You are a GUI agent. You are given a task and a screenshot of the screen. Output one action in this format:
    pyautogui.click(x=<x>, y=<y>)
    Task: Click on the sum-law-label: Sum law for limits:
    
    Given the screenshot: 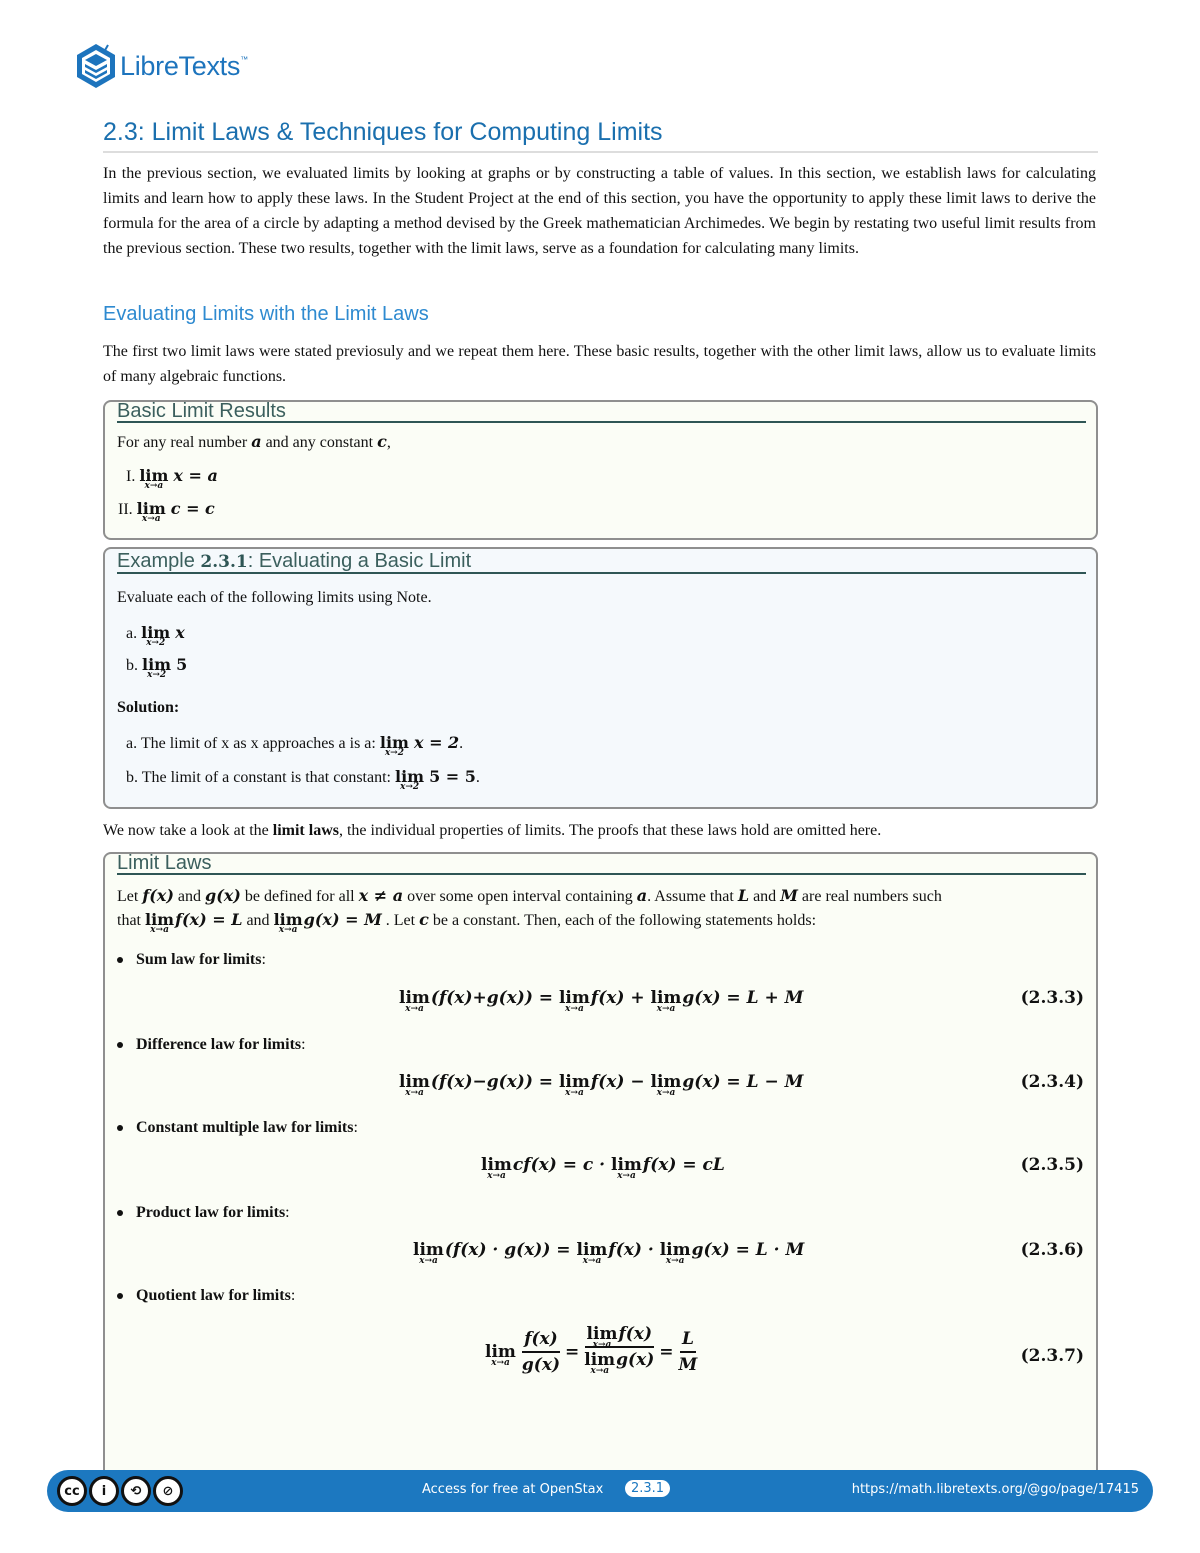 What is the action you would take?
    pyautogui.click(x=191, y=960)
    